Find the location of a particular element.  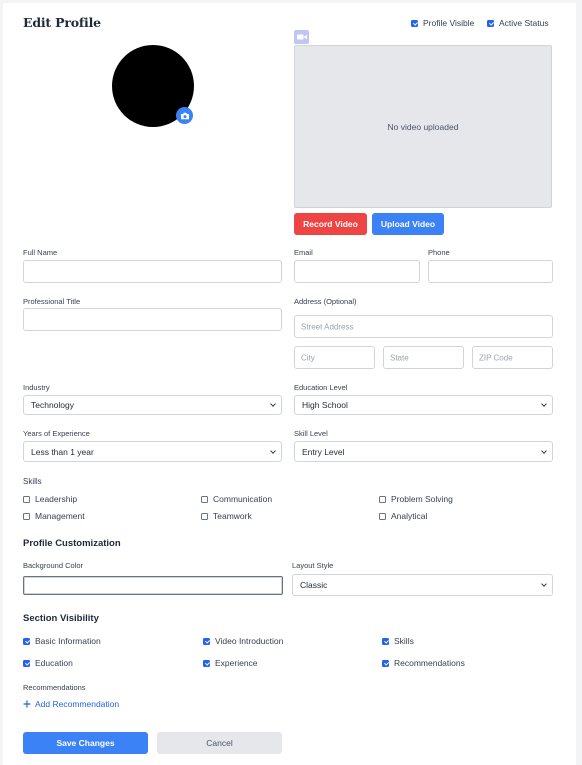

save-changes-button: Save Changes is located at coordinates (85, 743).